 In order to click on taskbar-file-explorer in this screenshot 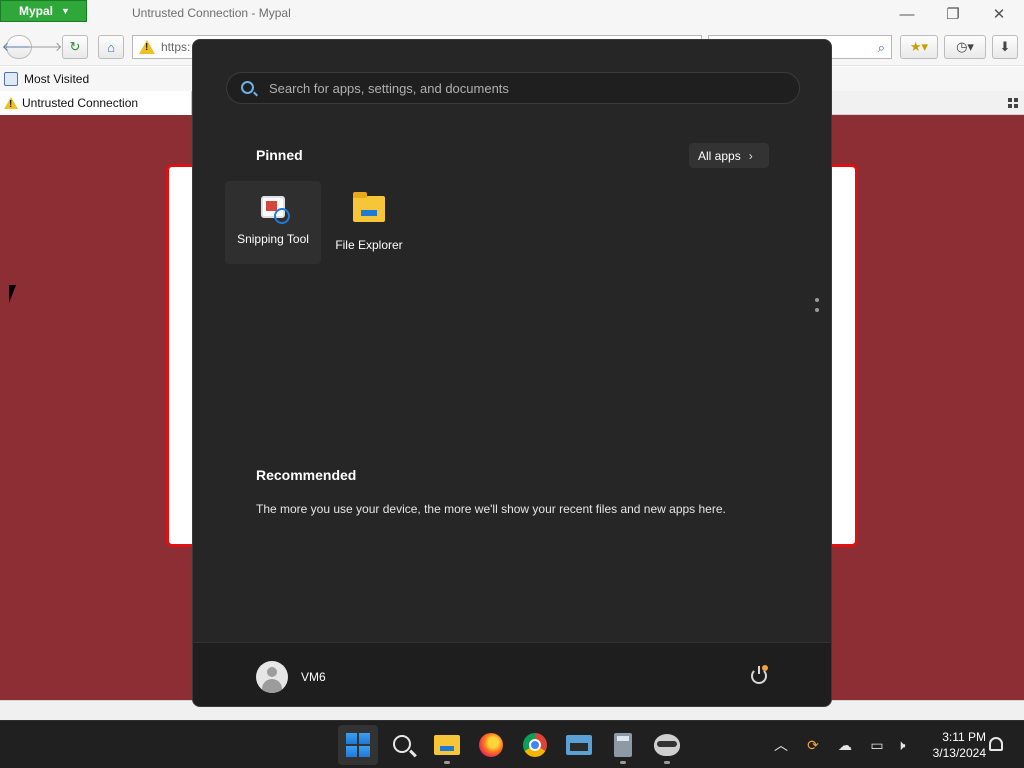, I will do `click(447, 745)`.